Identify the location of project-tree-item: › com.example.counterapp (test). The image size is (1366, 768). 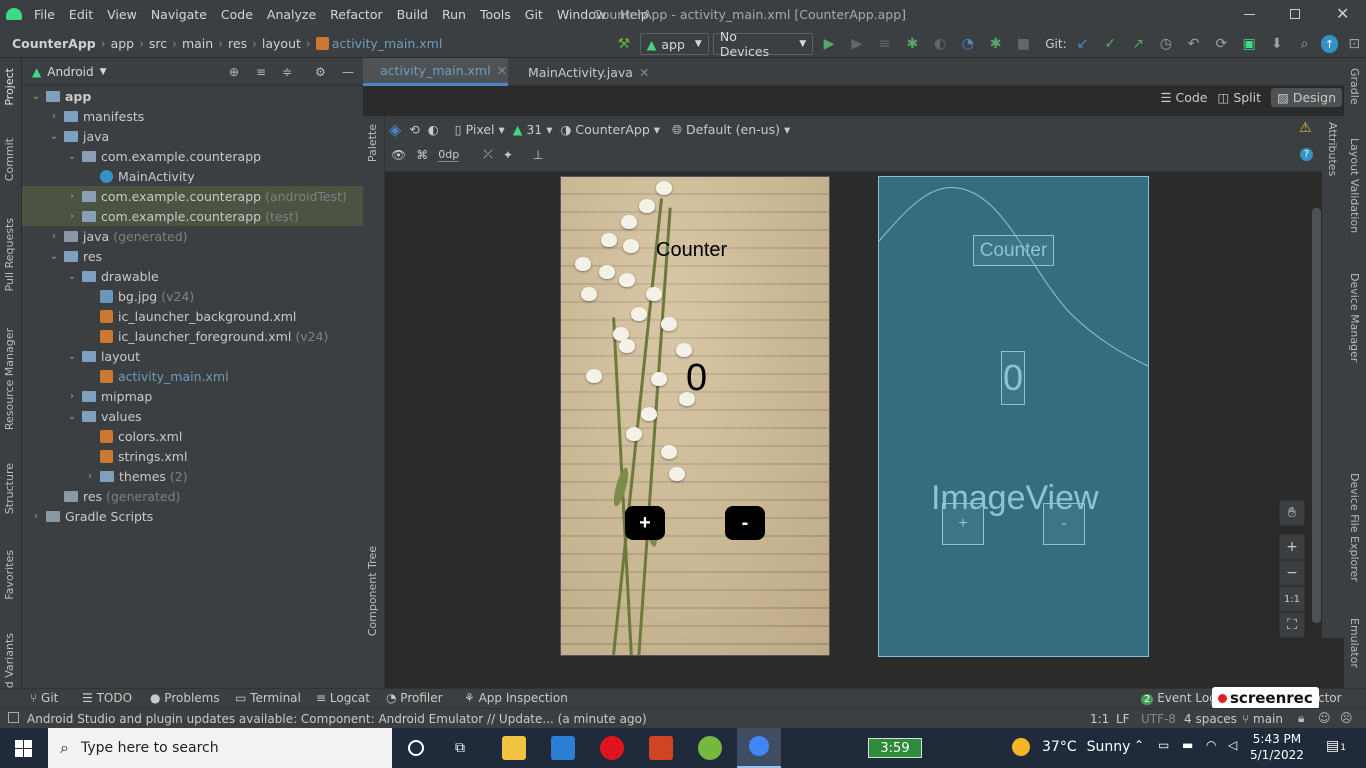
(192, 216).